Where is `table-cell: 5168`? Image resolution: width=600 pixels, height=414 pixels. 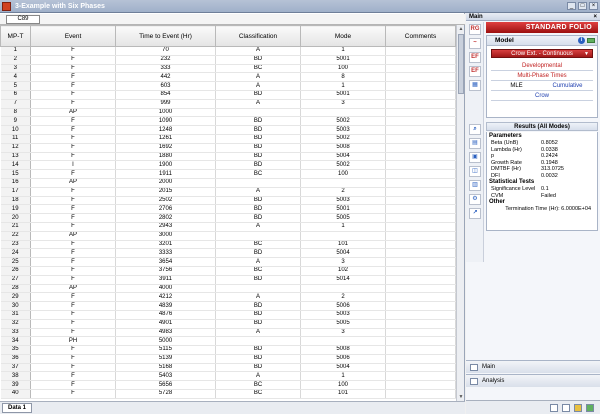 table-cell: 5168 is located at coordinates (165, 368).